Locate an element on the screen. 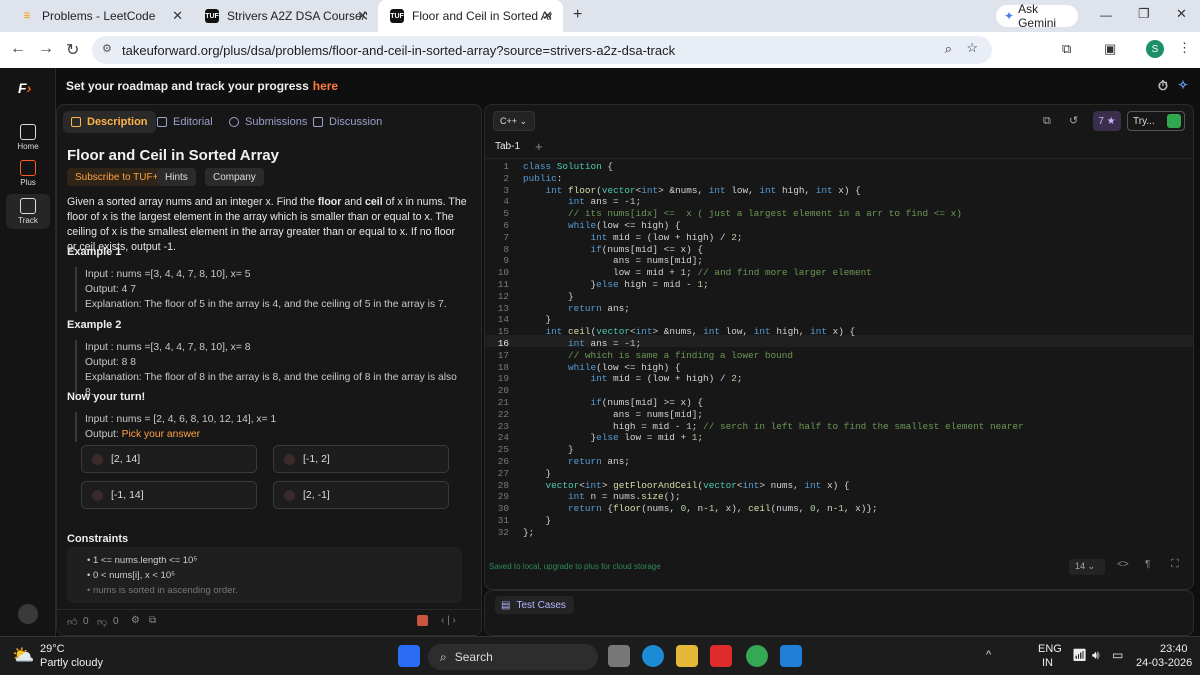  window-close-button: ✕ is located at coordinates (1181, 14).